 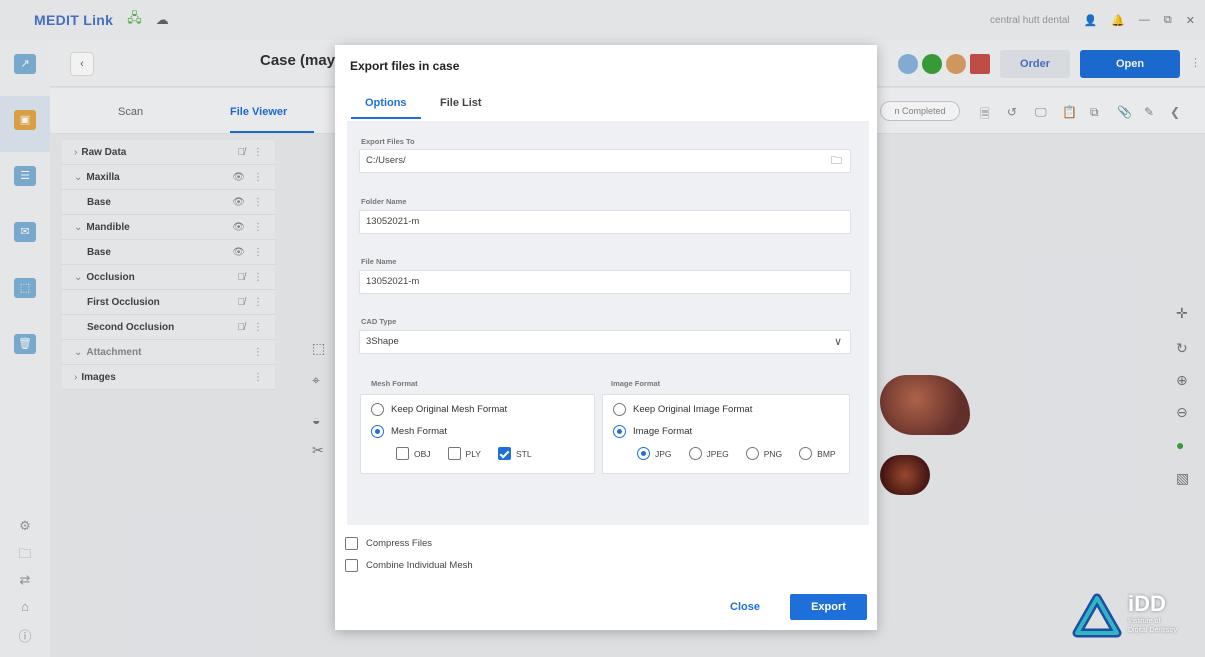 What do you see at coordinates (386, 160) in the screenshot?
I see `export-to-value: C:/Users/` at bounding box center [386, 160].